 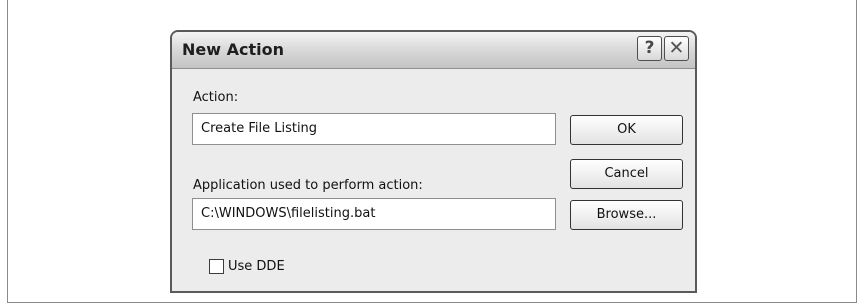 What do you see at coordinates (216, 97) in the screenshot?
I see `action-label: Action:` at bounding box center [216, 97].